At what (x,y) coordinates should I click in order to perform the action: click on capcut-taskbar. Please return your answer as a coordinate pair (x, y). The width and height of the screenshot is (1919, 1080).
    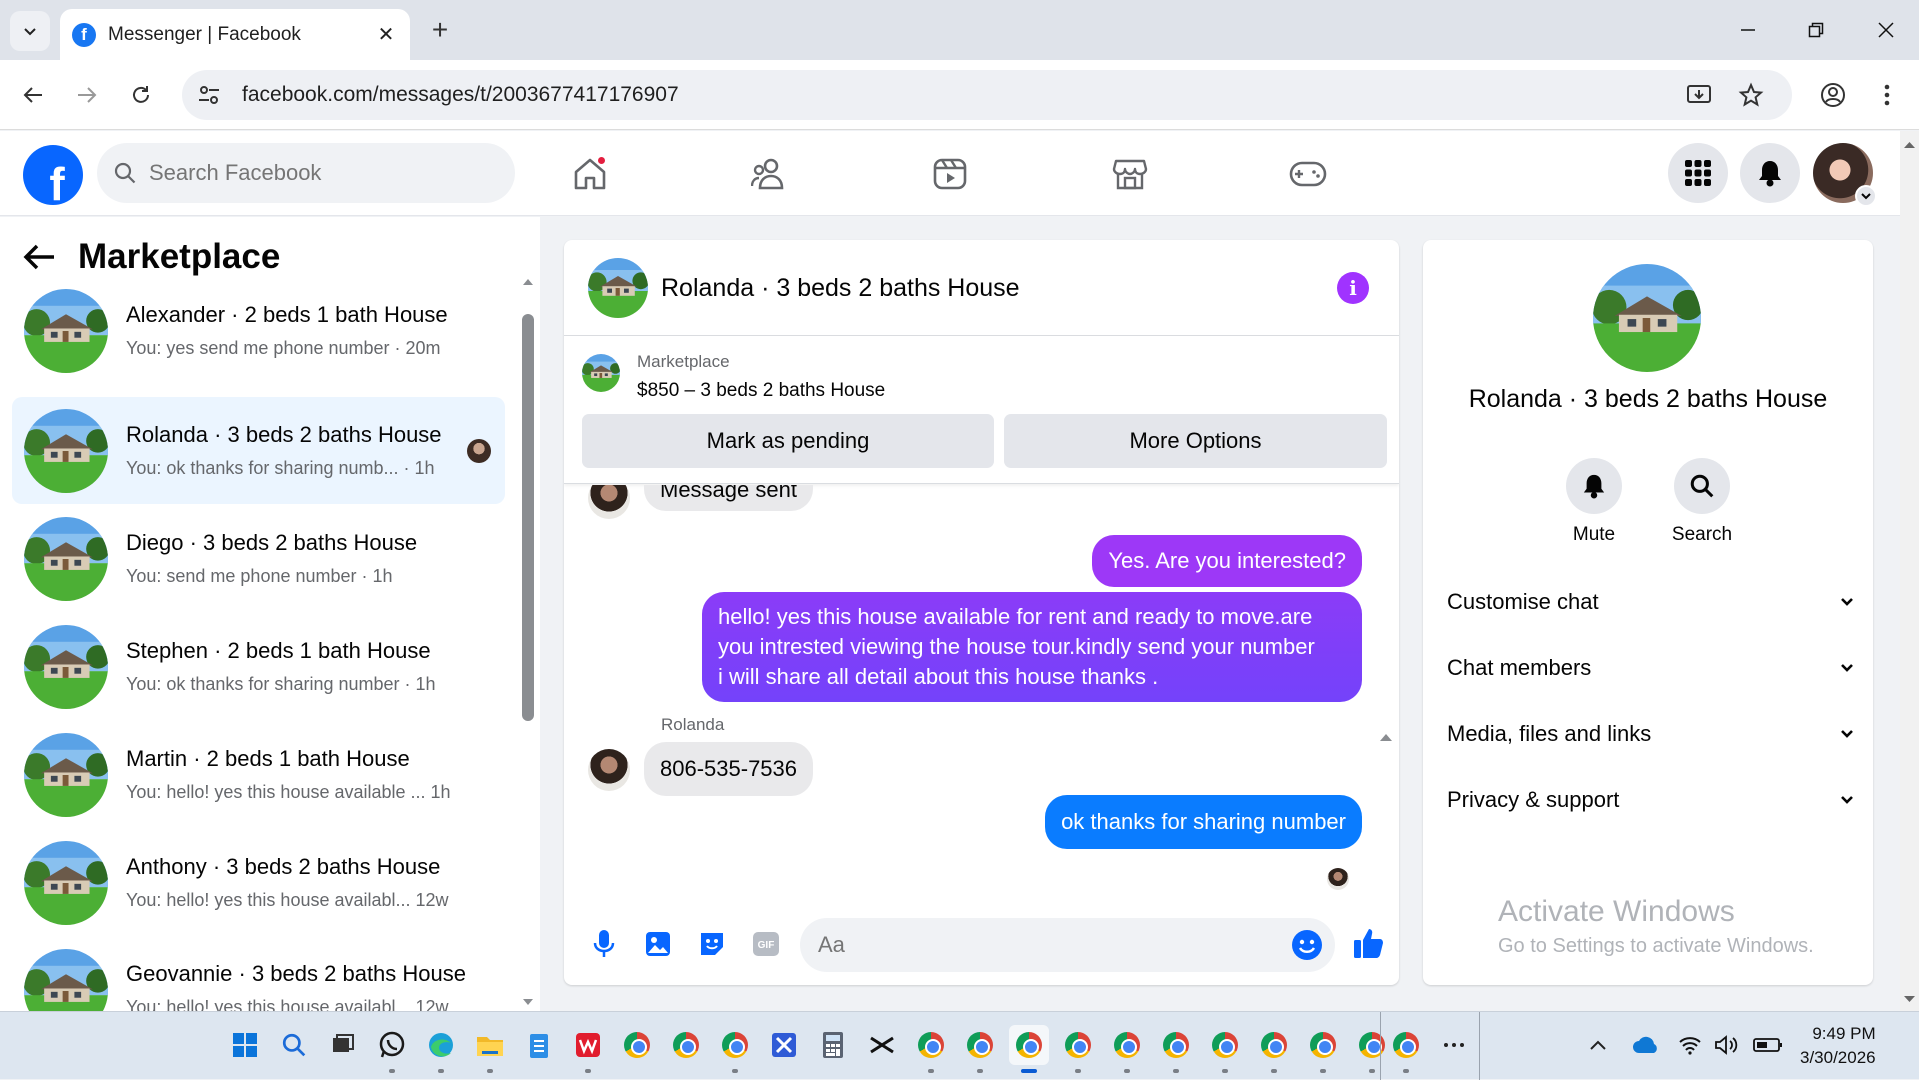
    Looking at the image, I should click on (882, 1045).